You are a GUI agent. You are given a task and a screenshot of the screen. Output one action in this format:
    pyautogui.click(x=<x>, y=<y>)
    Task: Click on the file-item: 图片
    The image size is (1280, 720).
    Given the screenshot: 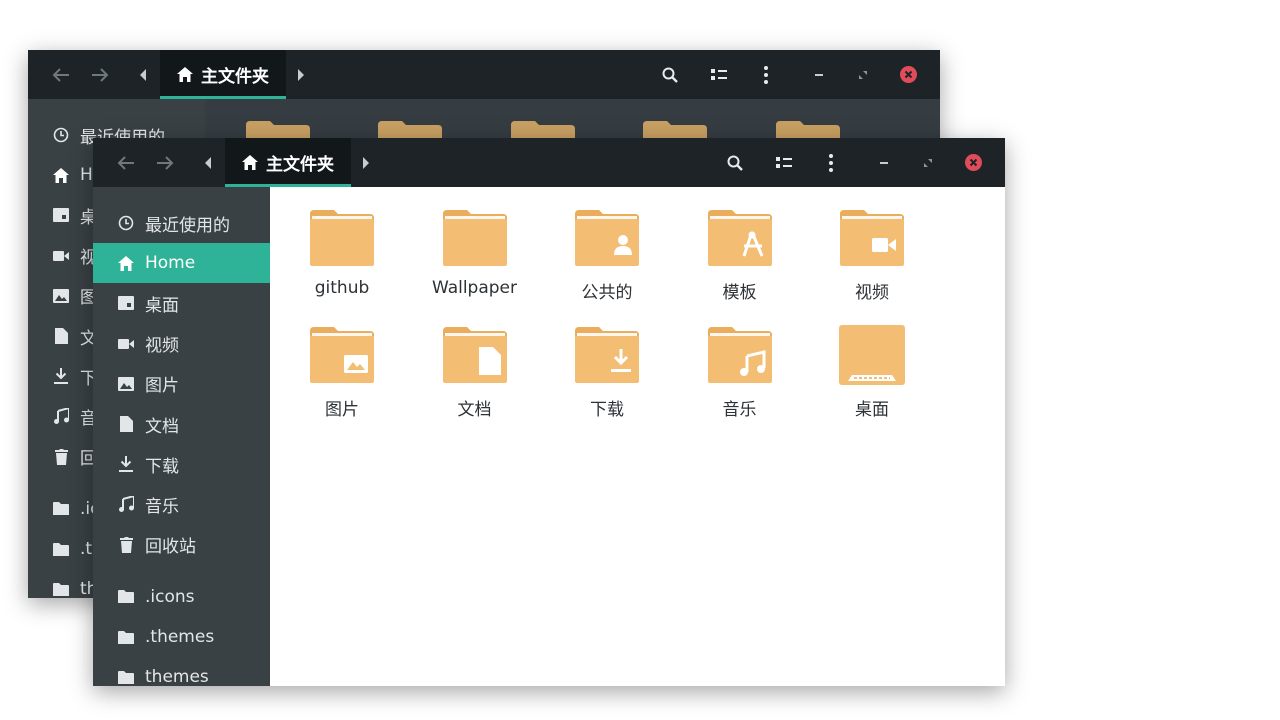 What is the action you would take?
    pyautogui.click(x=342, y=380)
    